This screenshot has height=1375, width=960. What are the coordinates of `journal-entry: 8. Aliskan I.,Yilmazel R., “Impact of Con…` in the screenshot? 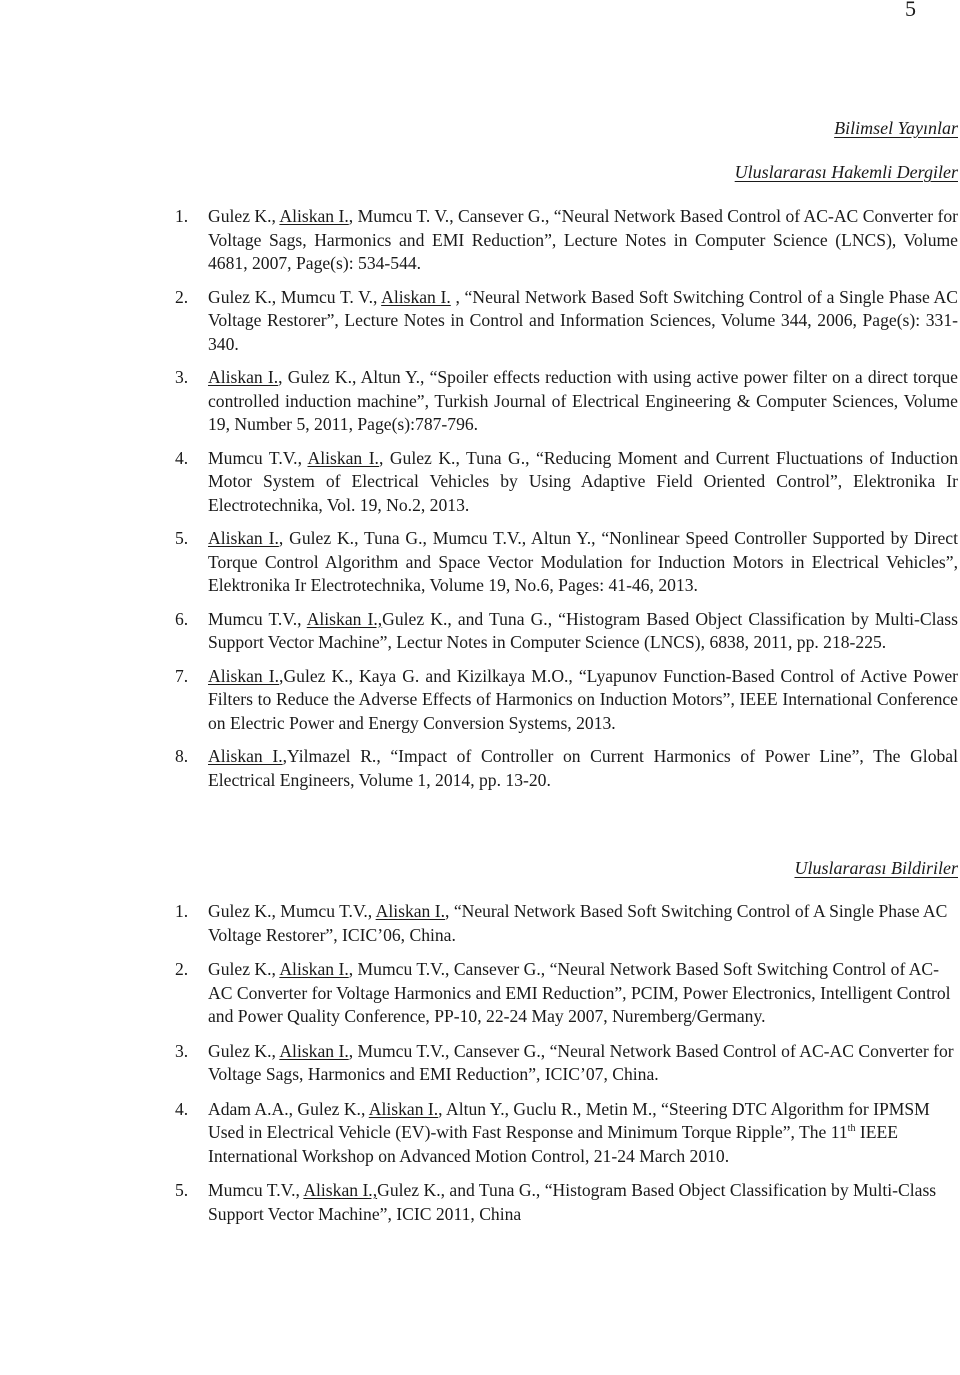 It's located at (566, 768).